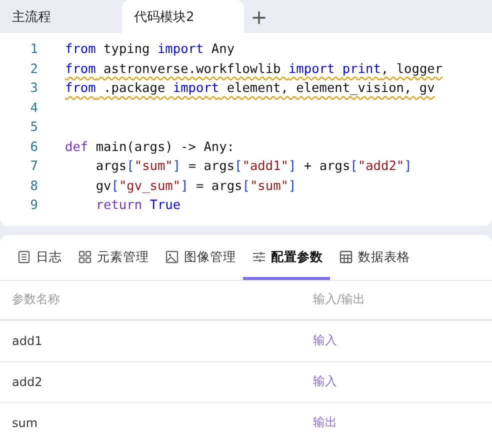 The height and width of the screenshot is (435, 492). Describe the element at coordinates (259, 16) in the screenshot. I see `add-tab-button: +` at that location.